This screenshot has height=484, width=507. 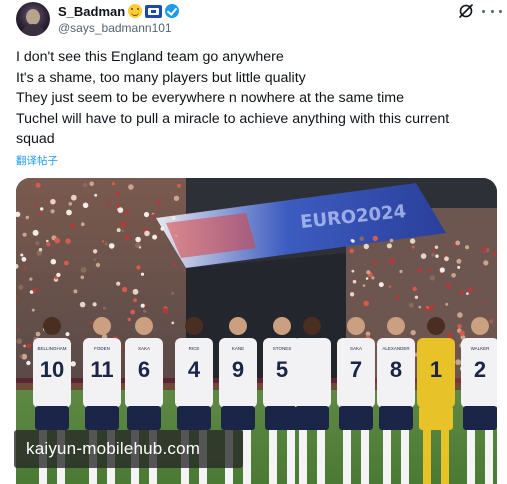 What do you see at coordinates (37, 160) in the screenshot?
I see `translate-post-link: 翻译帖子` at bounding box center [37, 160].